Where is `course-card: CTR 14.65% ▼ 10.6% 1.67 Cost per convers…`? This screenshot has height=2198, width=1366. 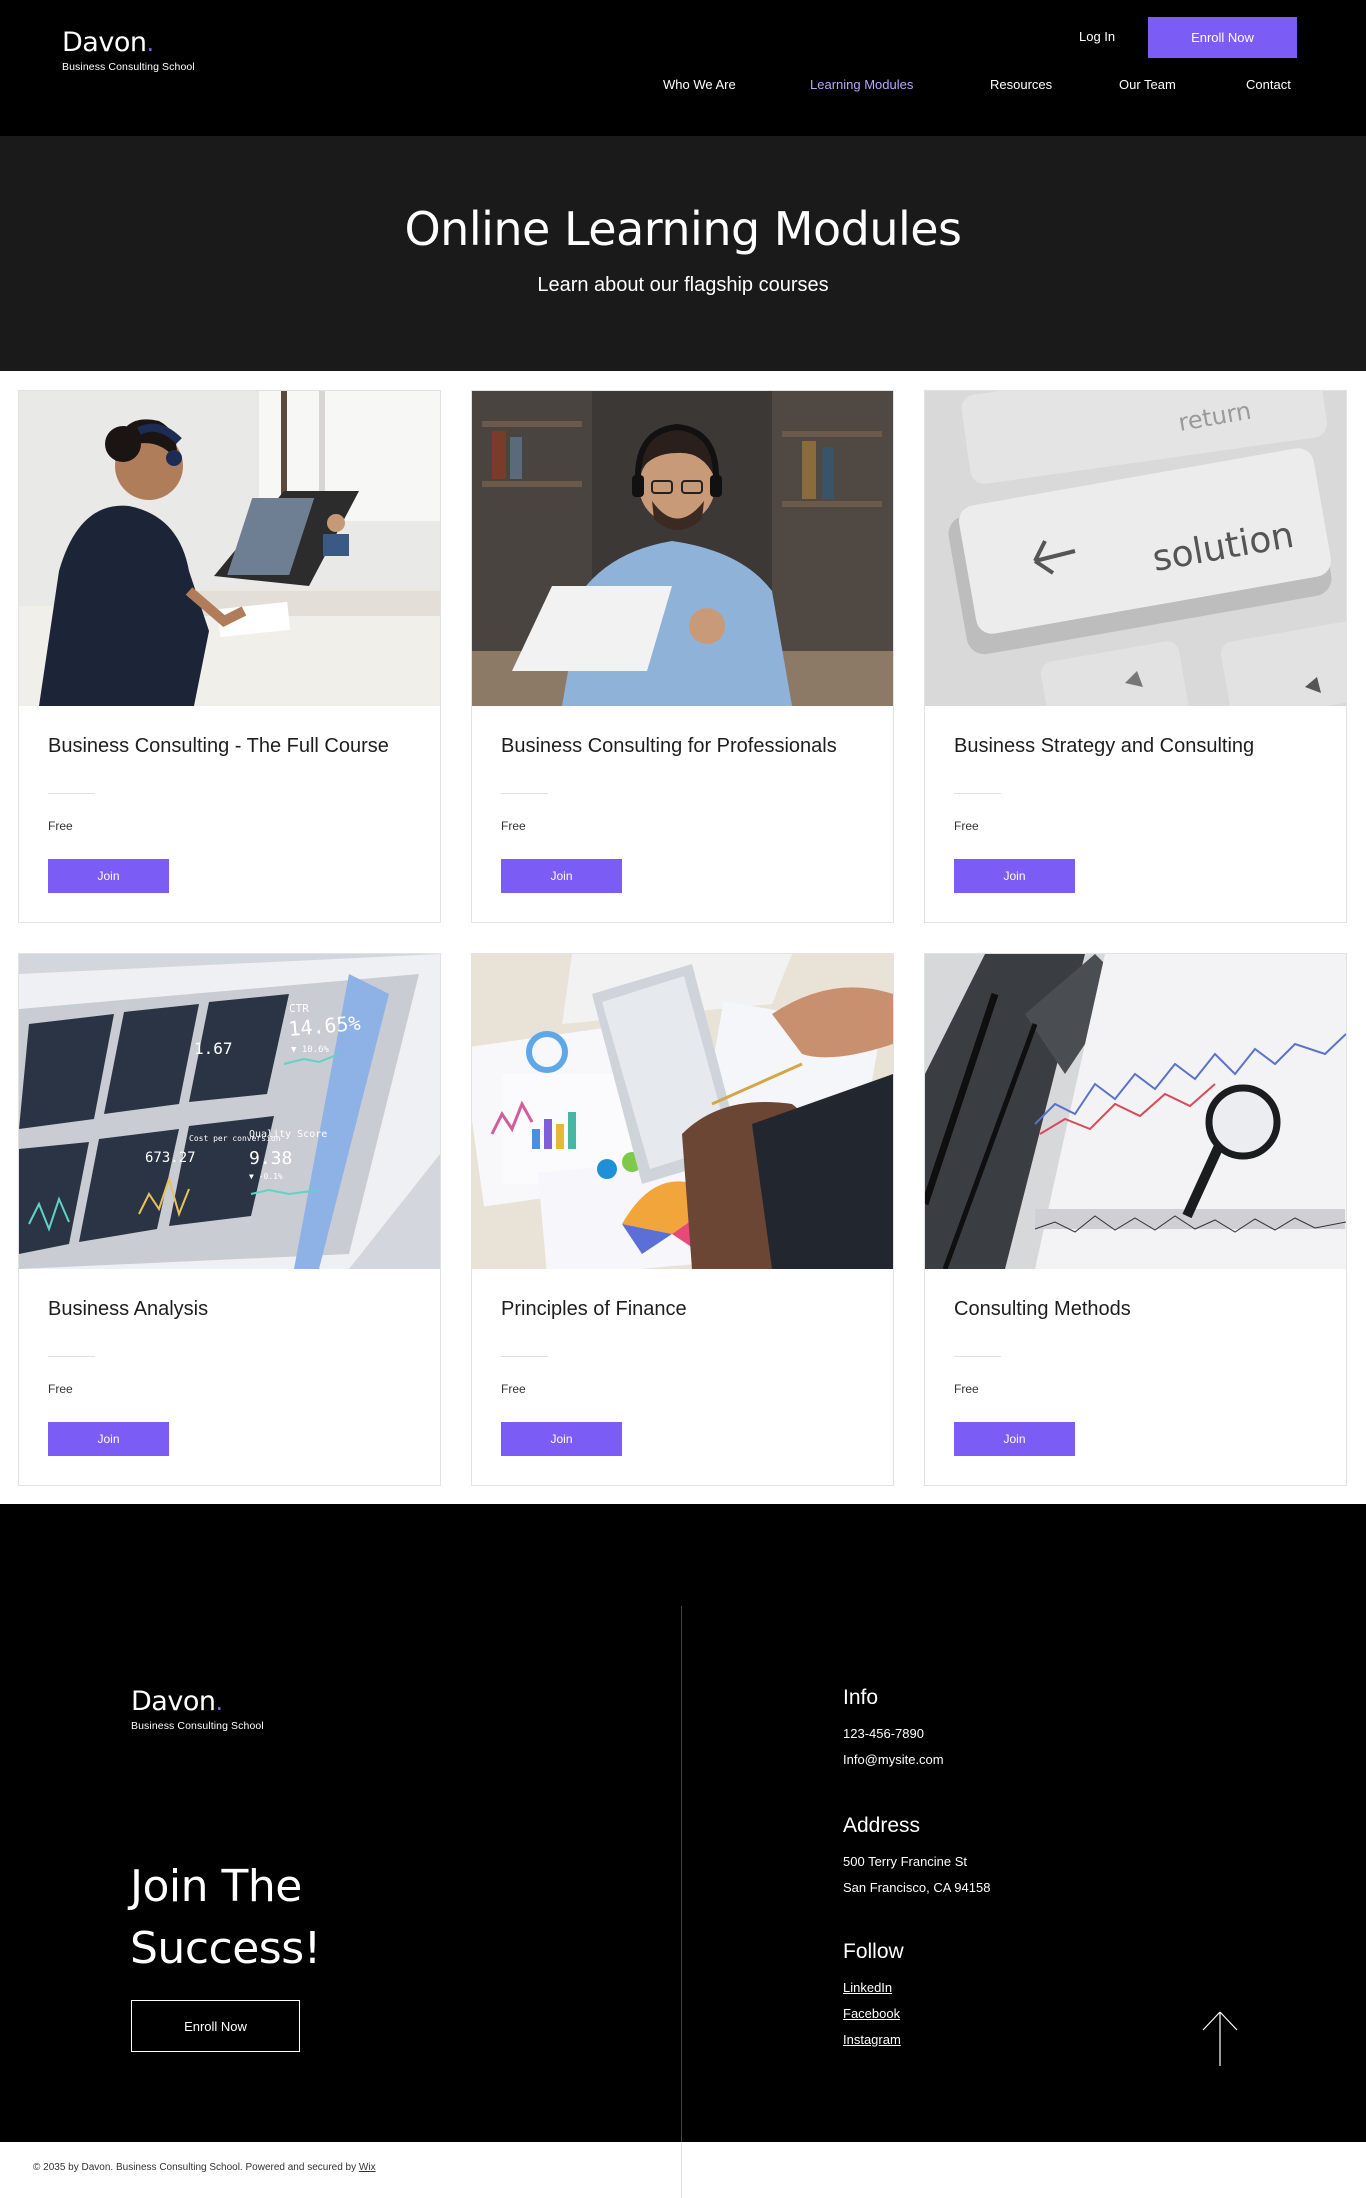 course-card: CTR 14.65% ▼ 10.6% 1.67 Cost per convers… is located at coordinates (229, 1219).